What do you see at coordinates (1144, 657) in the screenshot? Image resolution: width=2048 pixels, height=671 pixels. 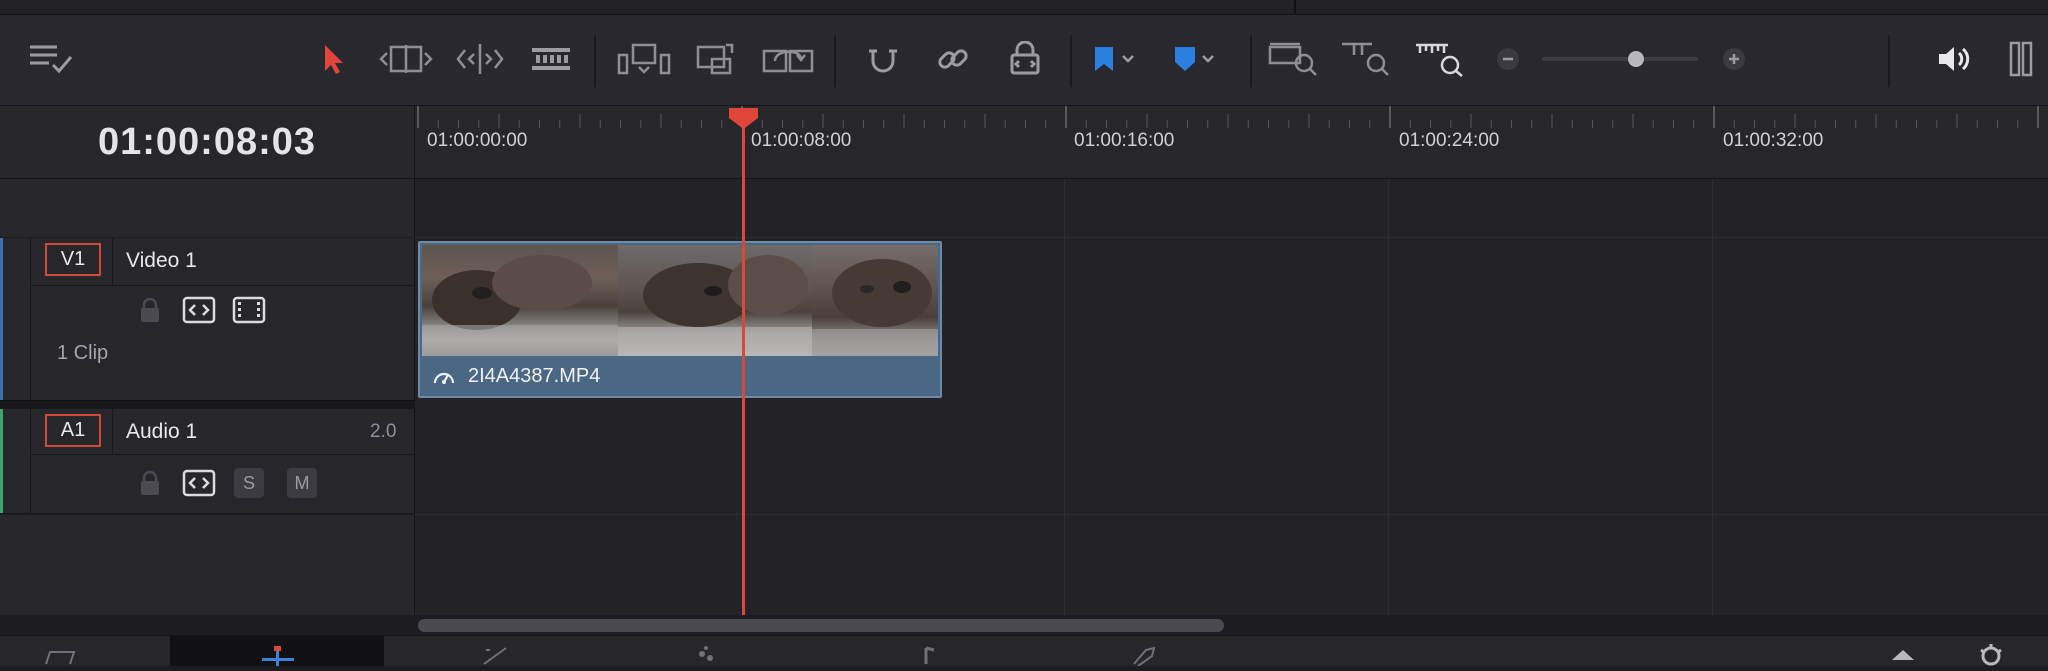 I see `deliver-page-icon` at bounding box center [1144, 657].